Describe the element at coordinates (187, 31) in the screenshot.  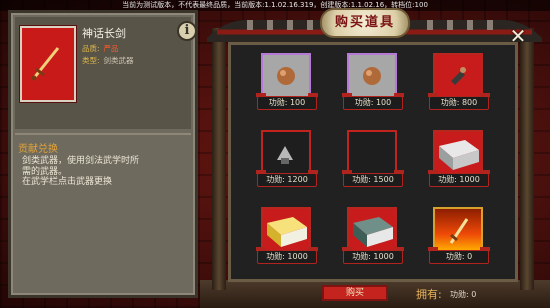
I see `info-icon: i` at that location.